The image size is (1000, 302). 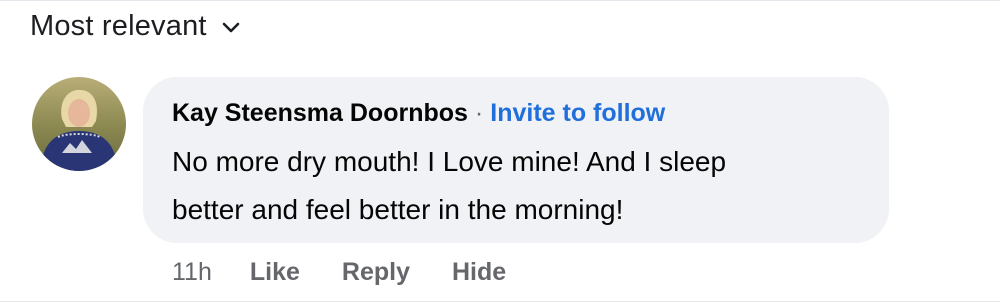 I want to click on comment-actions: 11h Like Reply Hide, so click(x=339, y=272).